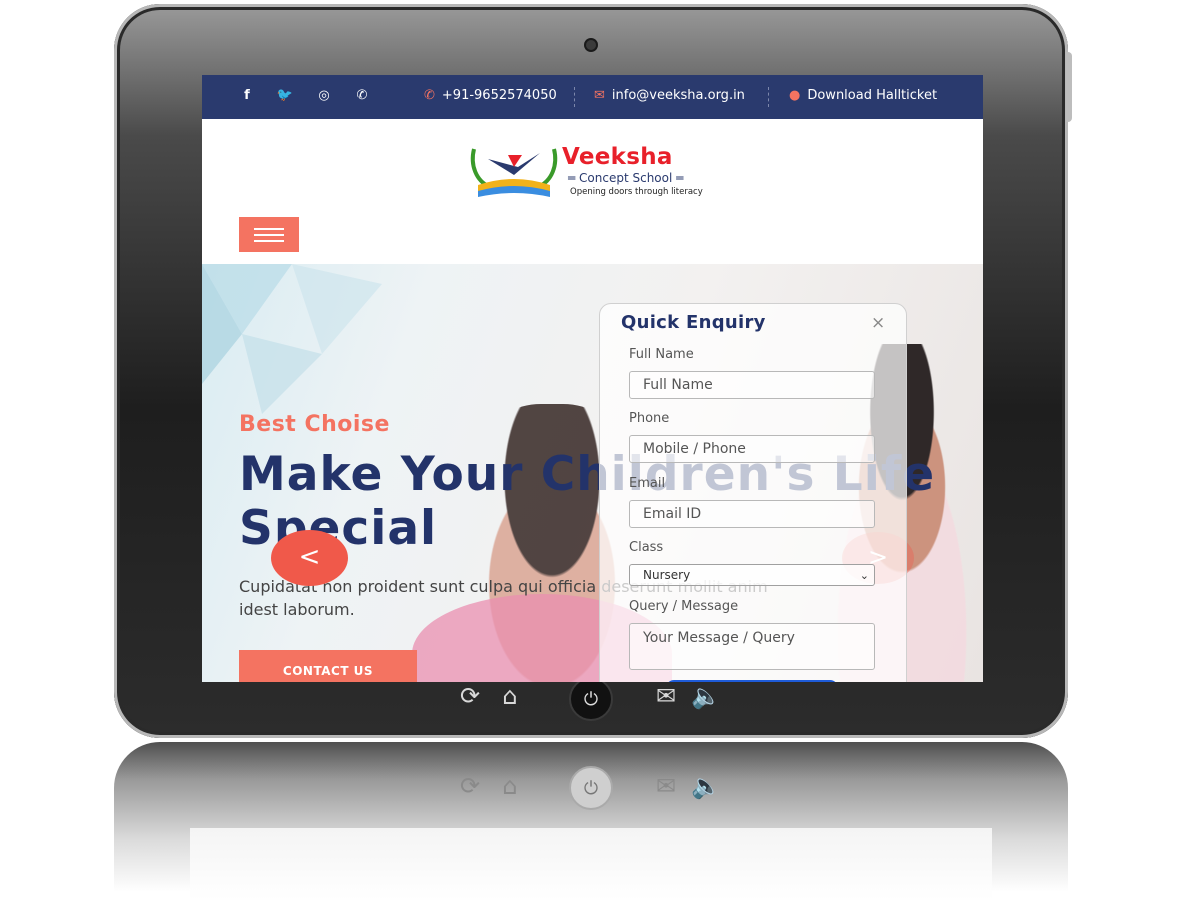 The image size is (1180, 900). What do you see at coordinates (752, 681) in the screenshot?
I see `submit-button` at bounding box center [752, 681].